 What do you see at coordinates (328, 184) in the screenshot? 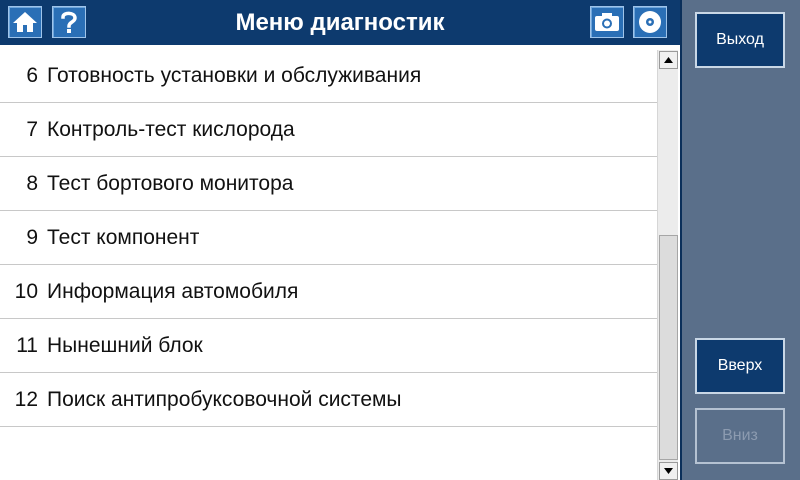
I see `list-item: 8 Тест бортового монитора` at bounding box center [328, 184].